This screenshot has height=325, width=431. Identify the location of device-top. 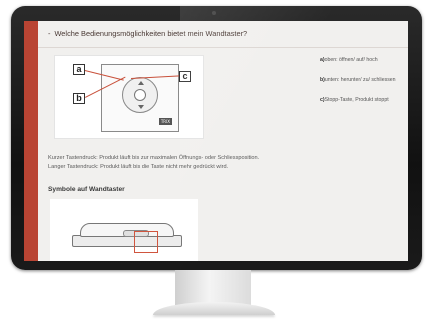
(127, 230).